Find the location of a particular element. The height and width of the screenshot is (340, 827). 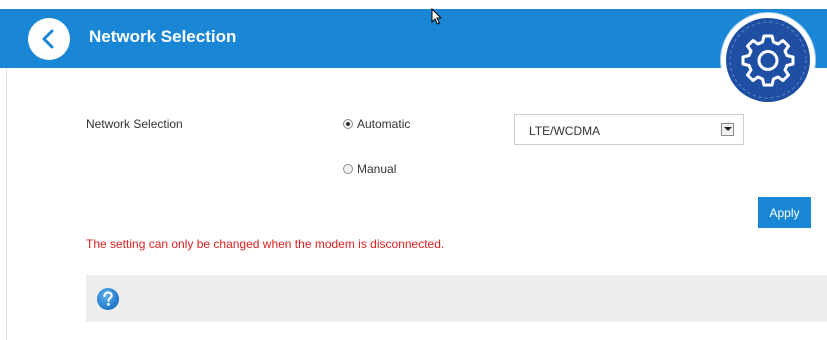

radio-automatic-label: Automatic is located at coordinates (384, 124).